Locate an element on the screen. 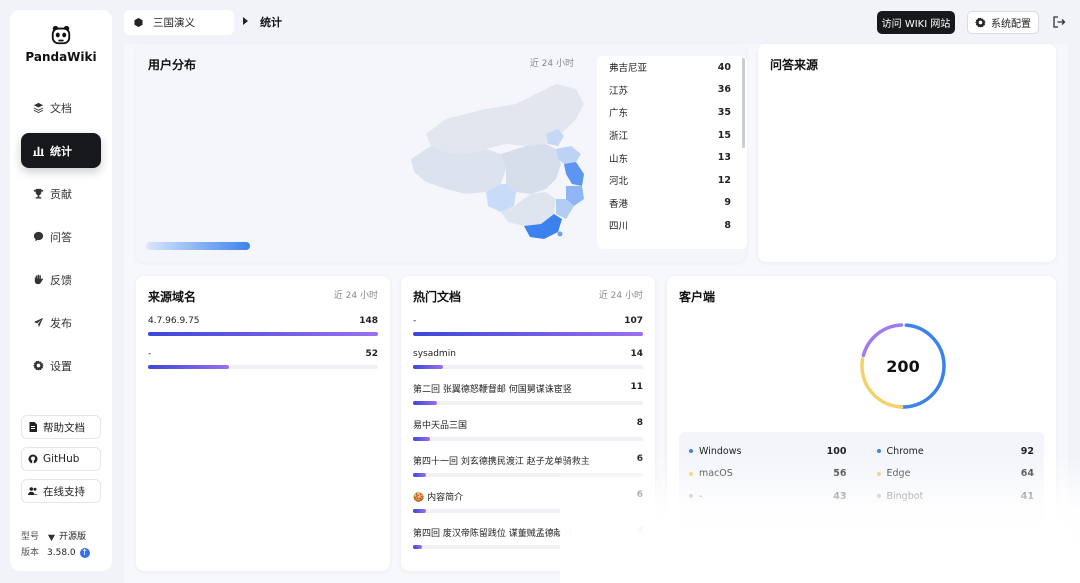  bar-value: 52 is located at coordinates (371, 354).